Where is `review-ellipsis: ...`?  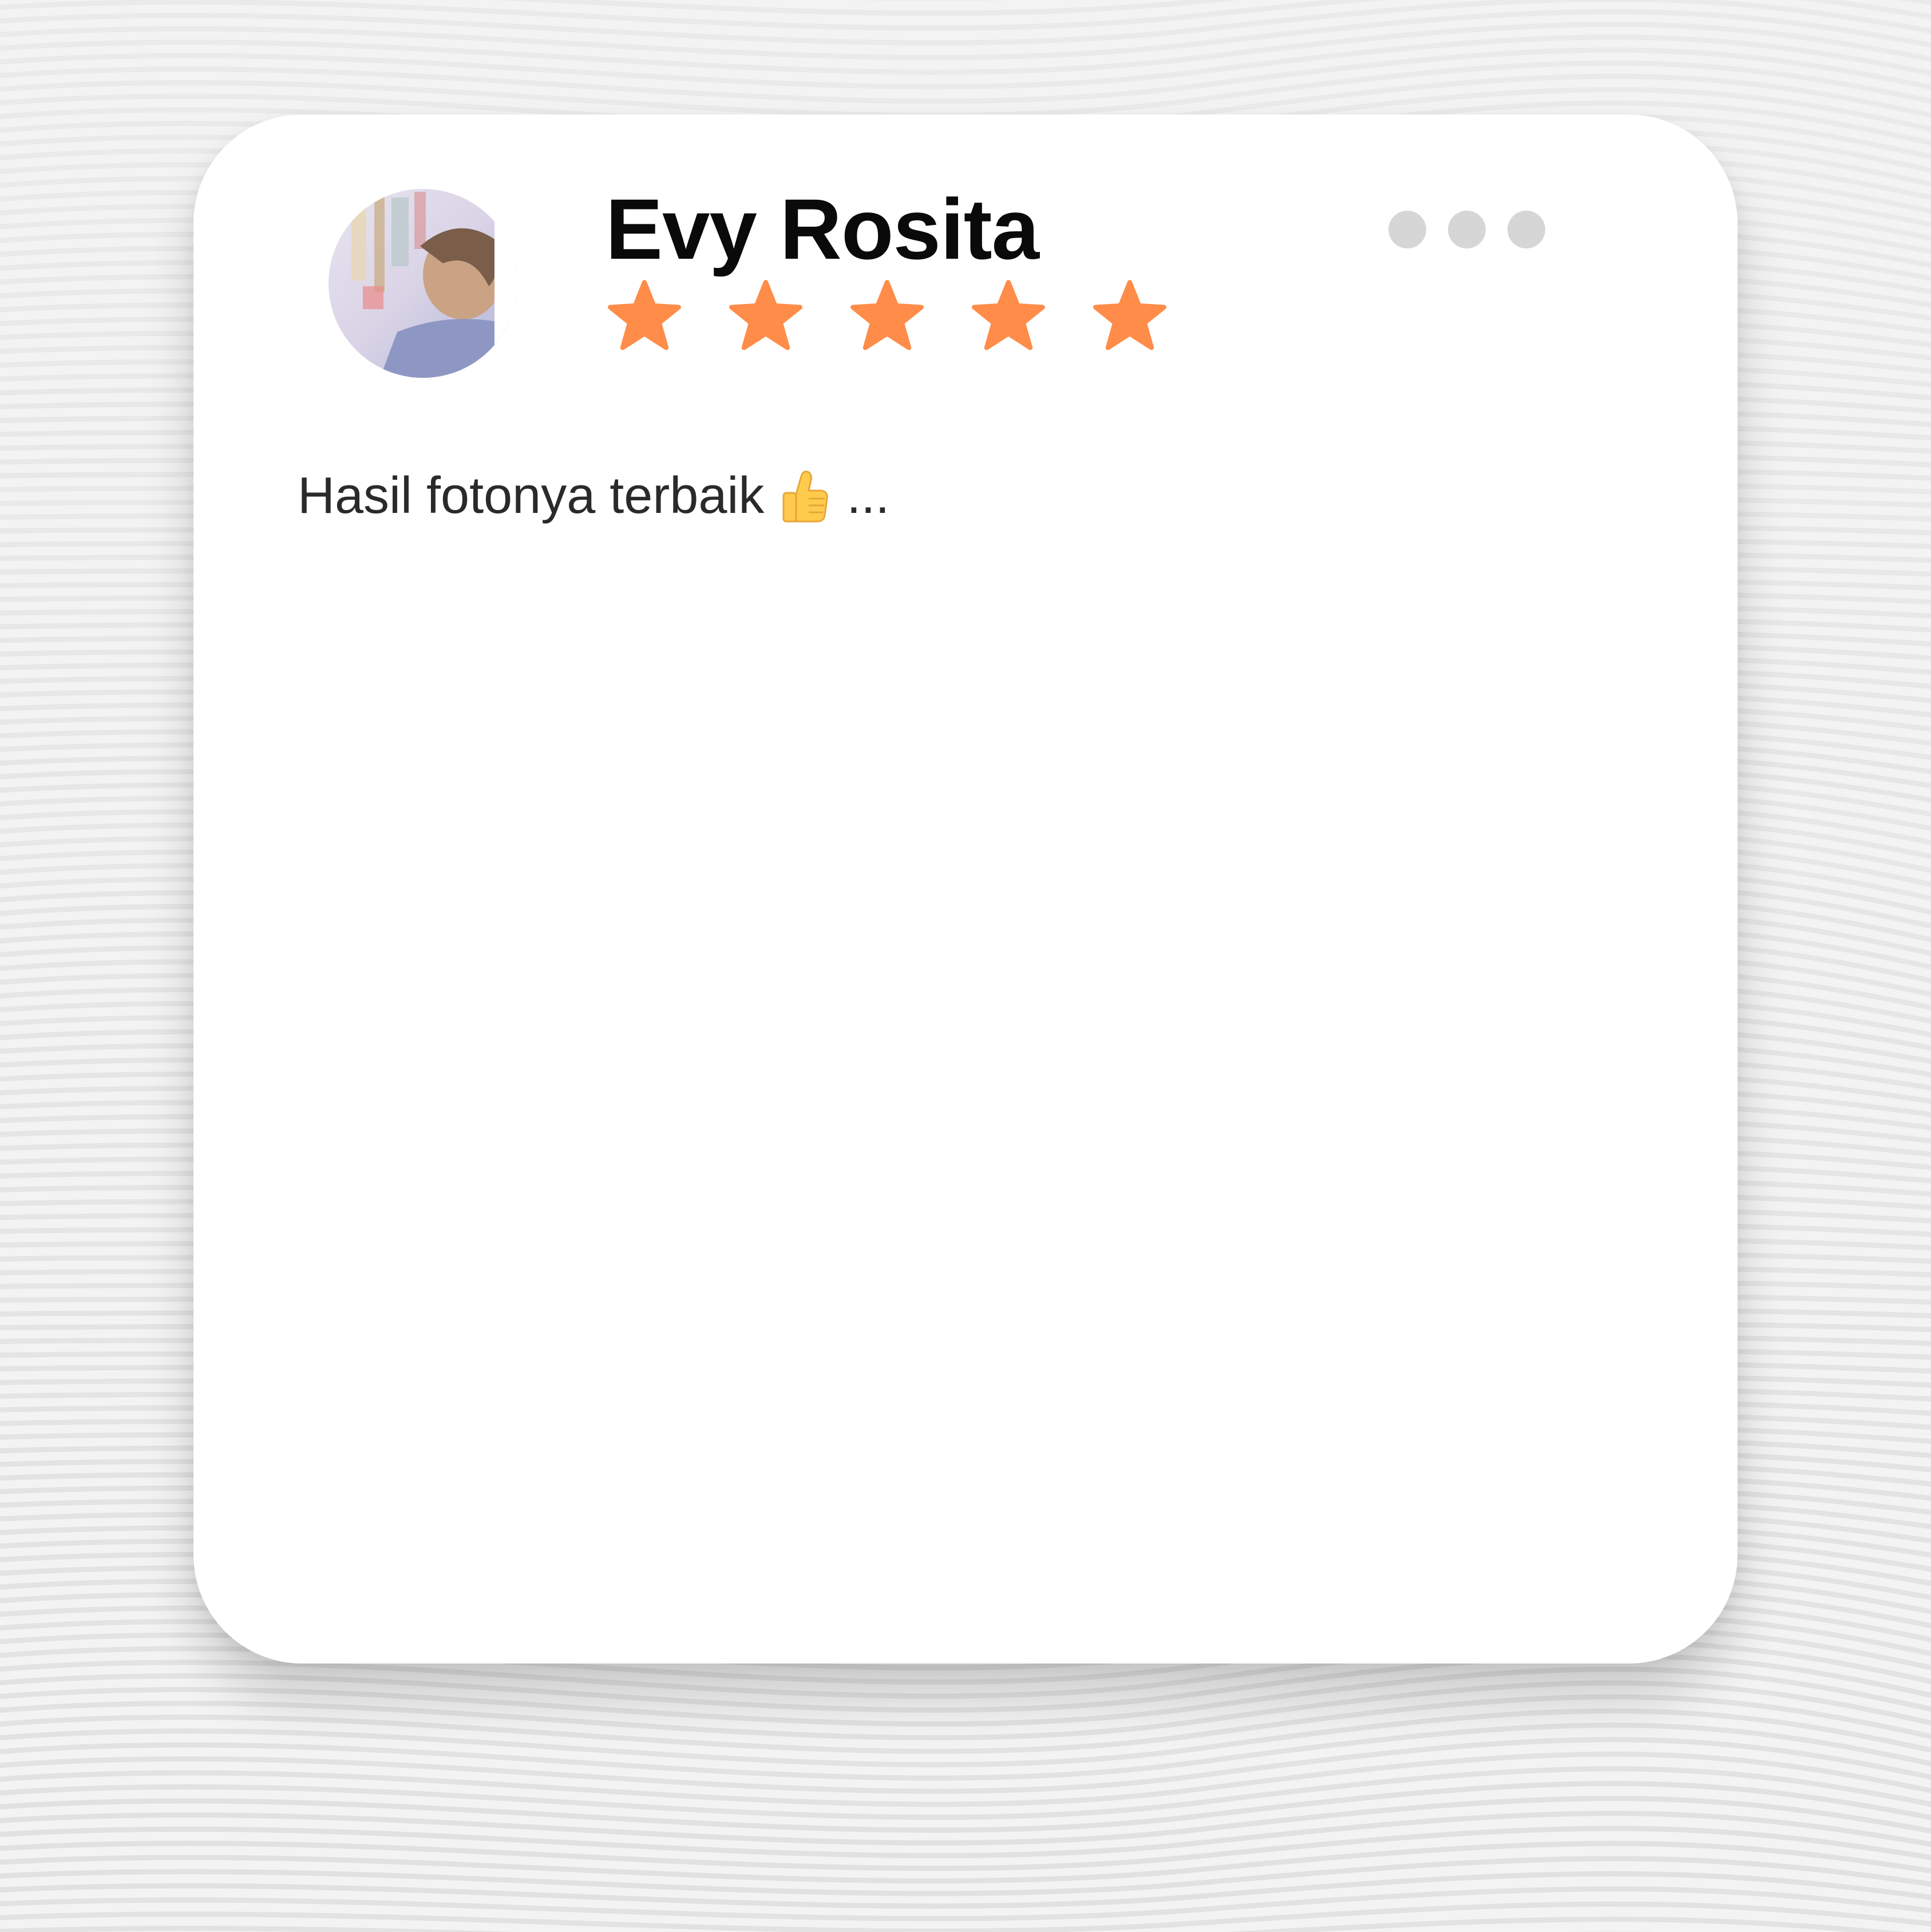
review-ellipsis: ... is located at coordinates (868, 495).